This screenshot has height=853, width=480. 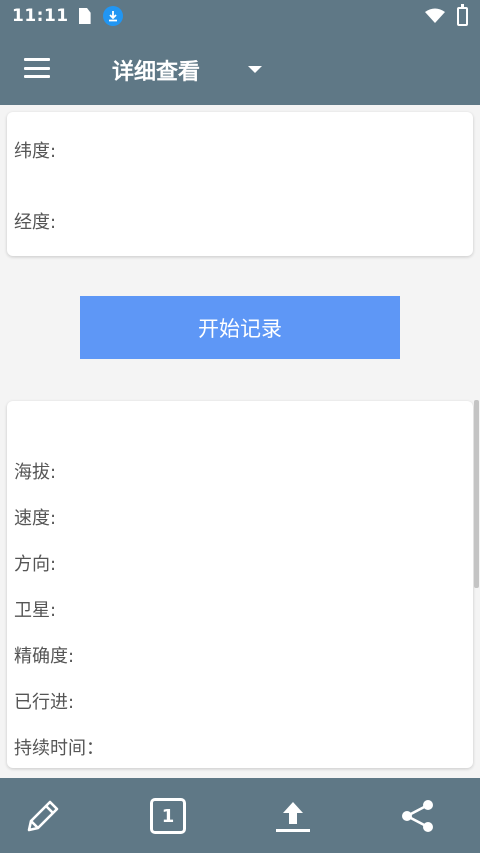 I want to click on status-time: 11:11, so click(x=40, y=16).